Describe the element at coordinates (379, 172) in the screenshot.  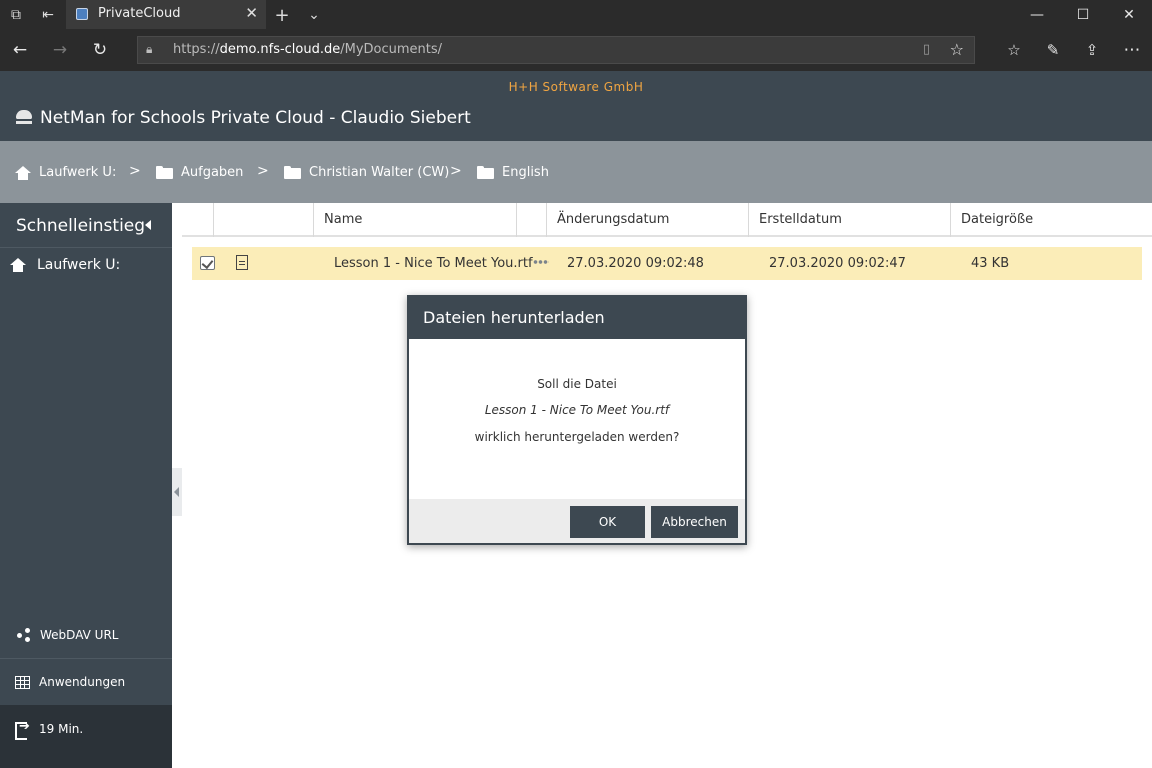
I see `breadcrumb-label: Christian Walter (CW)` at that location.